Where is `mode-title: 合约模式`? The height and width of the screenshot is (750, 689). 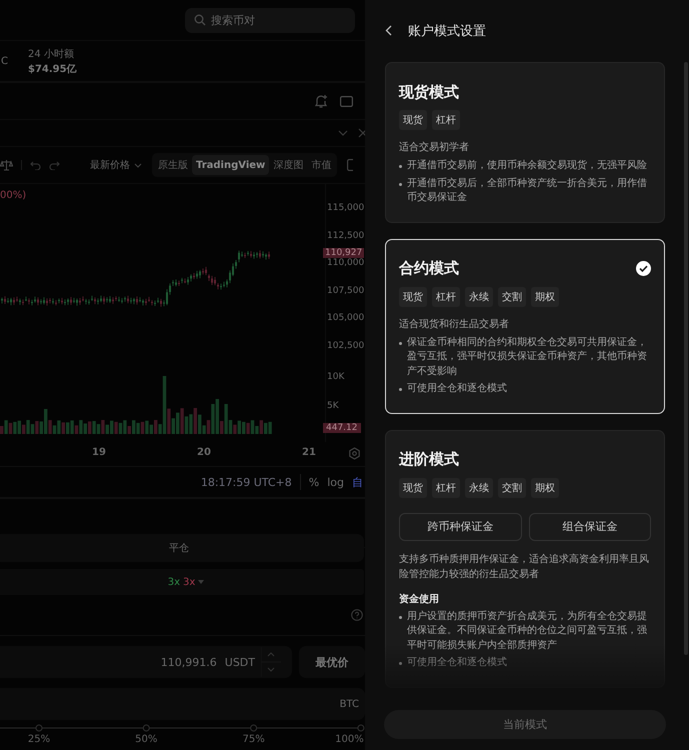 mode-title: 合约模式 is located at coordinates (429, 268).